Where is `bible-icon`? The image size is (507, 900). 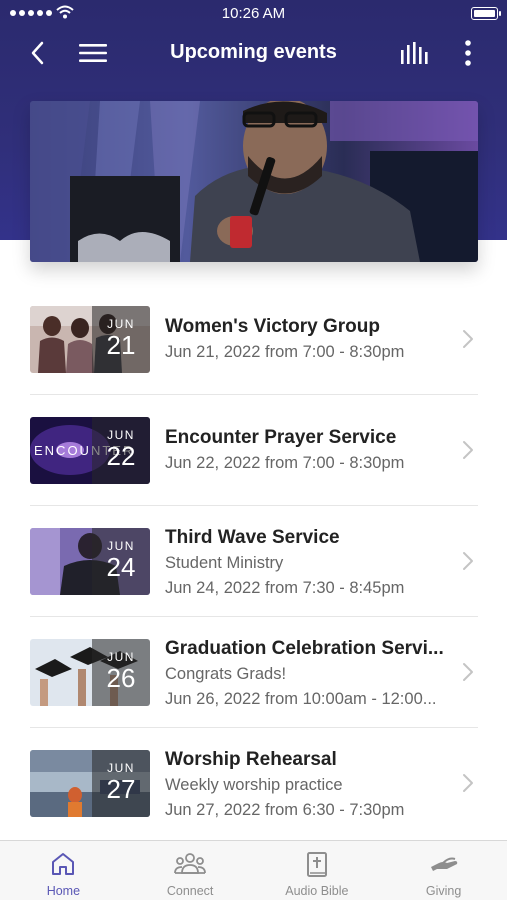
bible-icon is located at coordinates (316, 864).